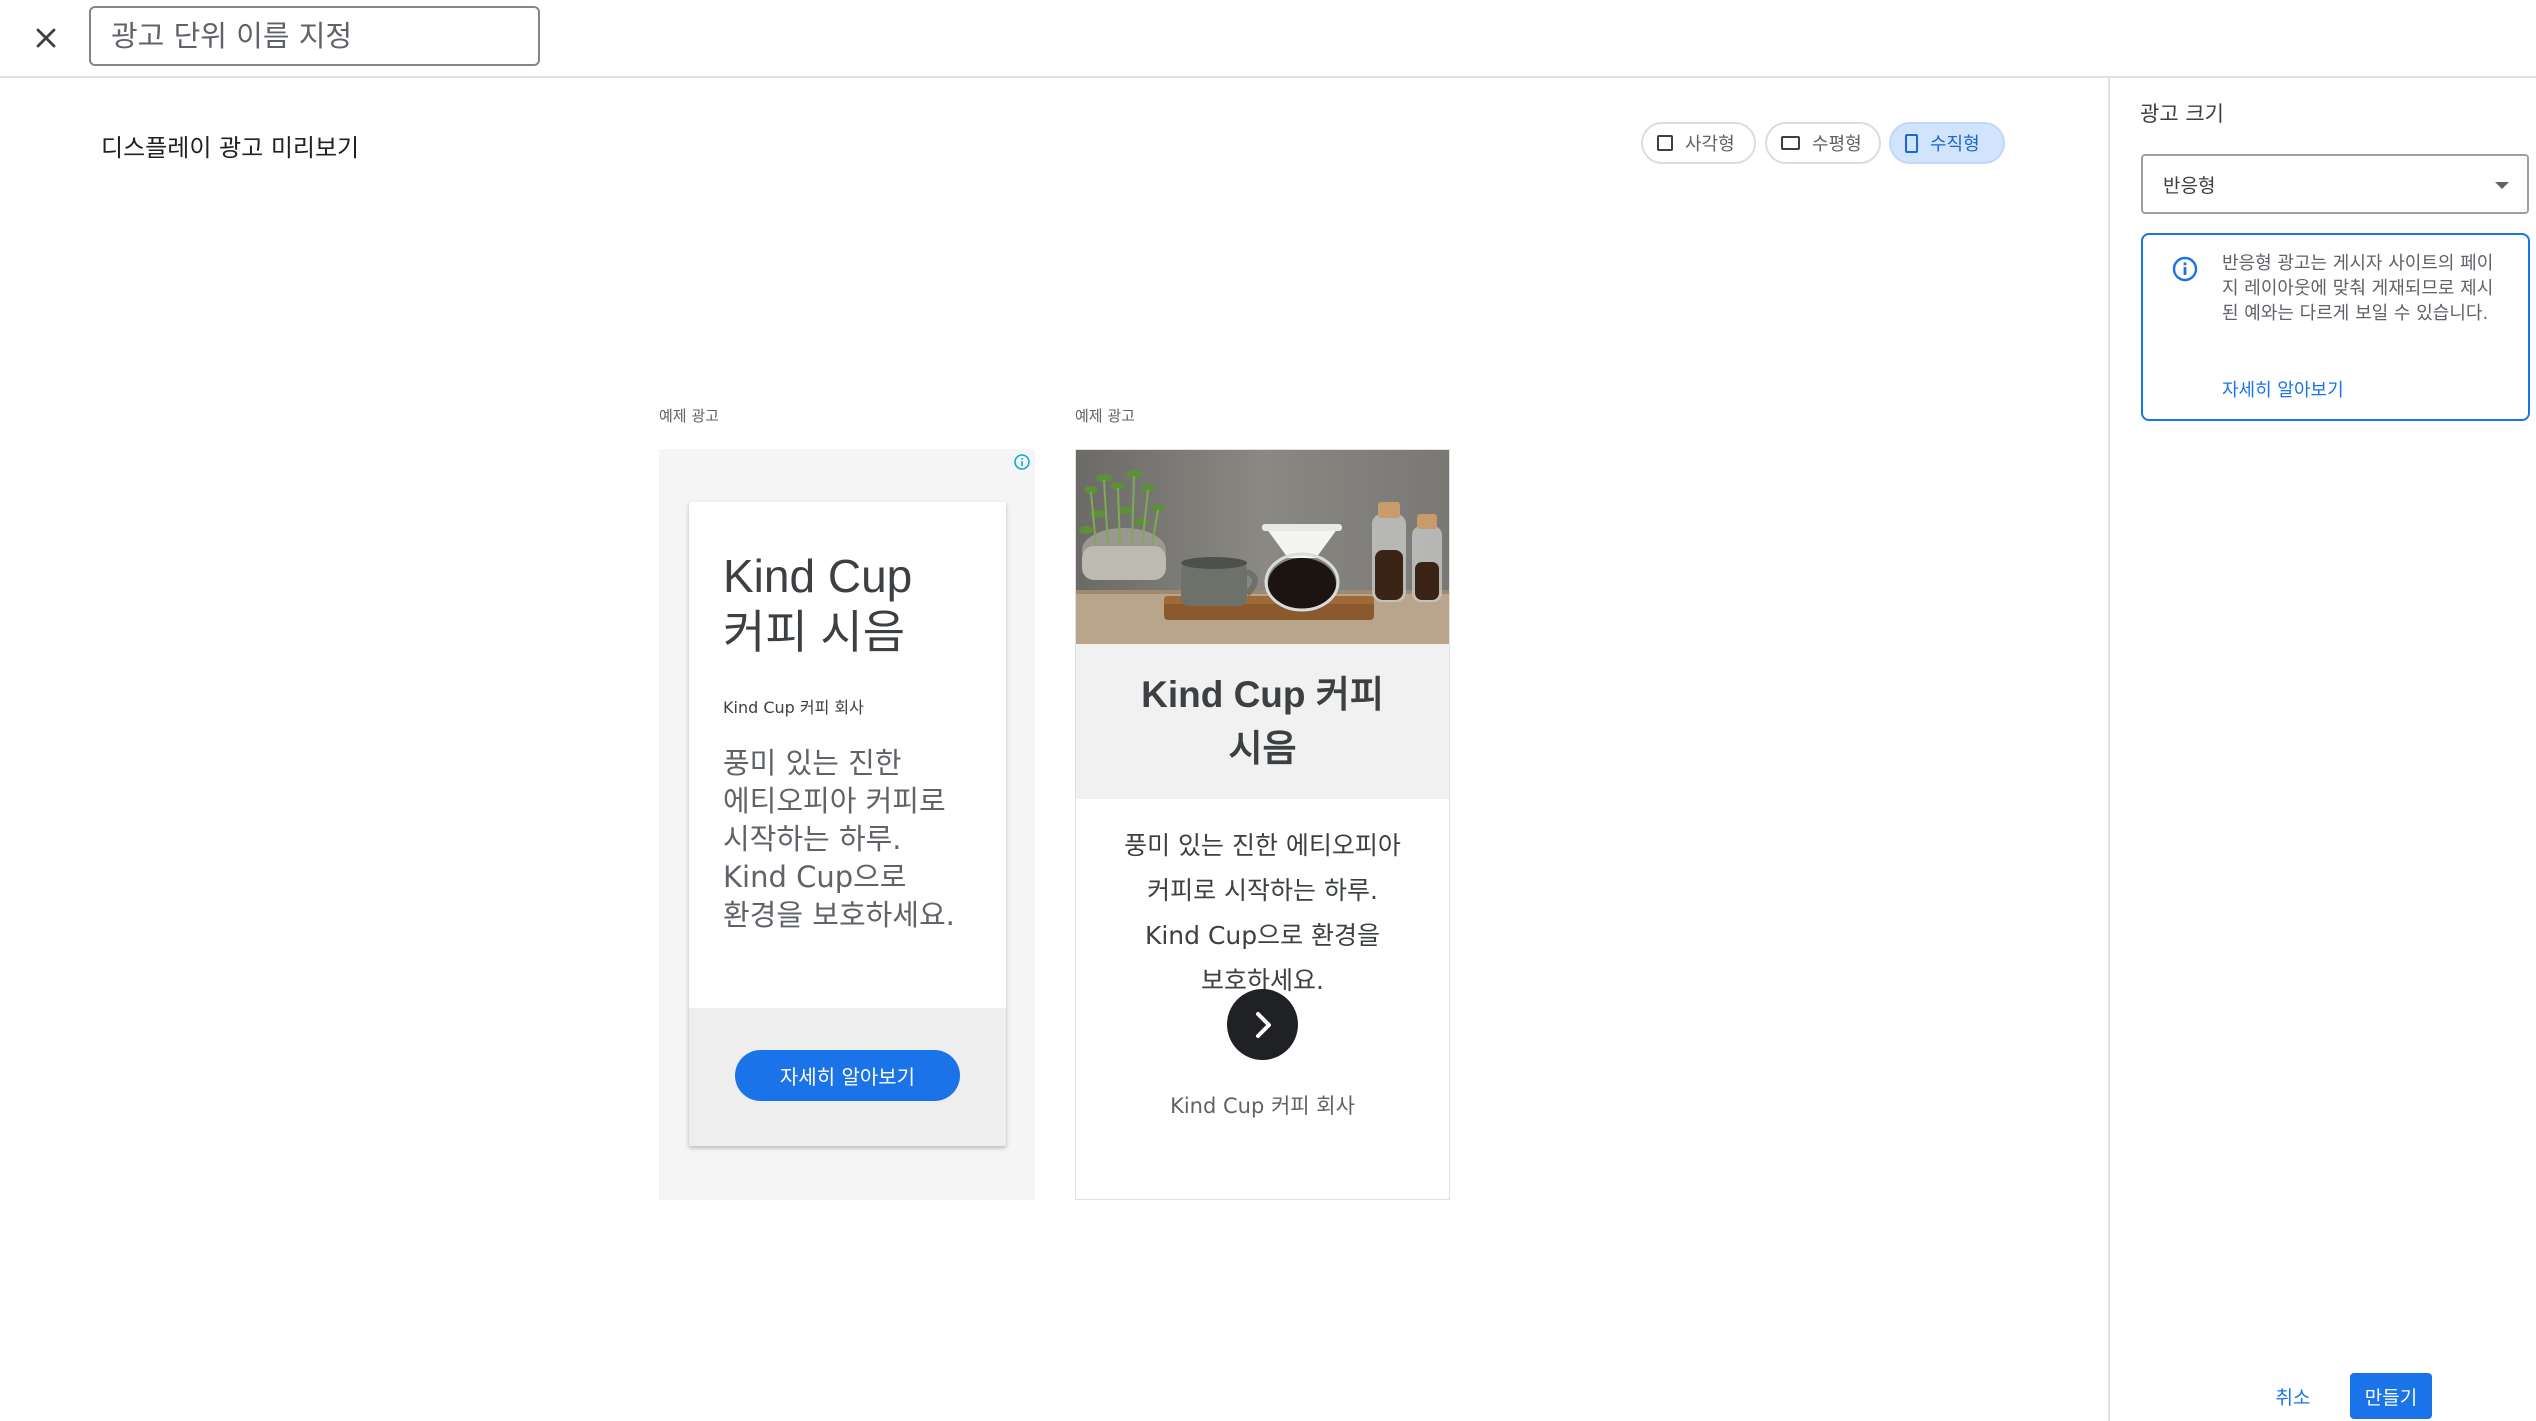 Image resolution: width=2536 pixels, height=1421 pixels. I want to click on learn-more-link: 자세히 알아보기, so click(2283, 389).